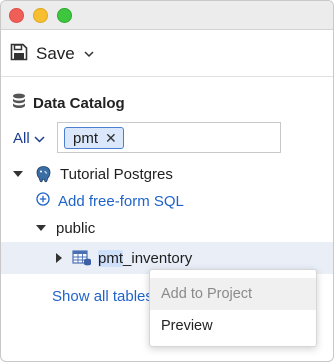 The height and width of the screenshot is (362, 334). What do you see at coordinates (116, 174) in the screenshot?
I see `connection-label: Tutorial Postgres` at bounding box center [116, 174].